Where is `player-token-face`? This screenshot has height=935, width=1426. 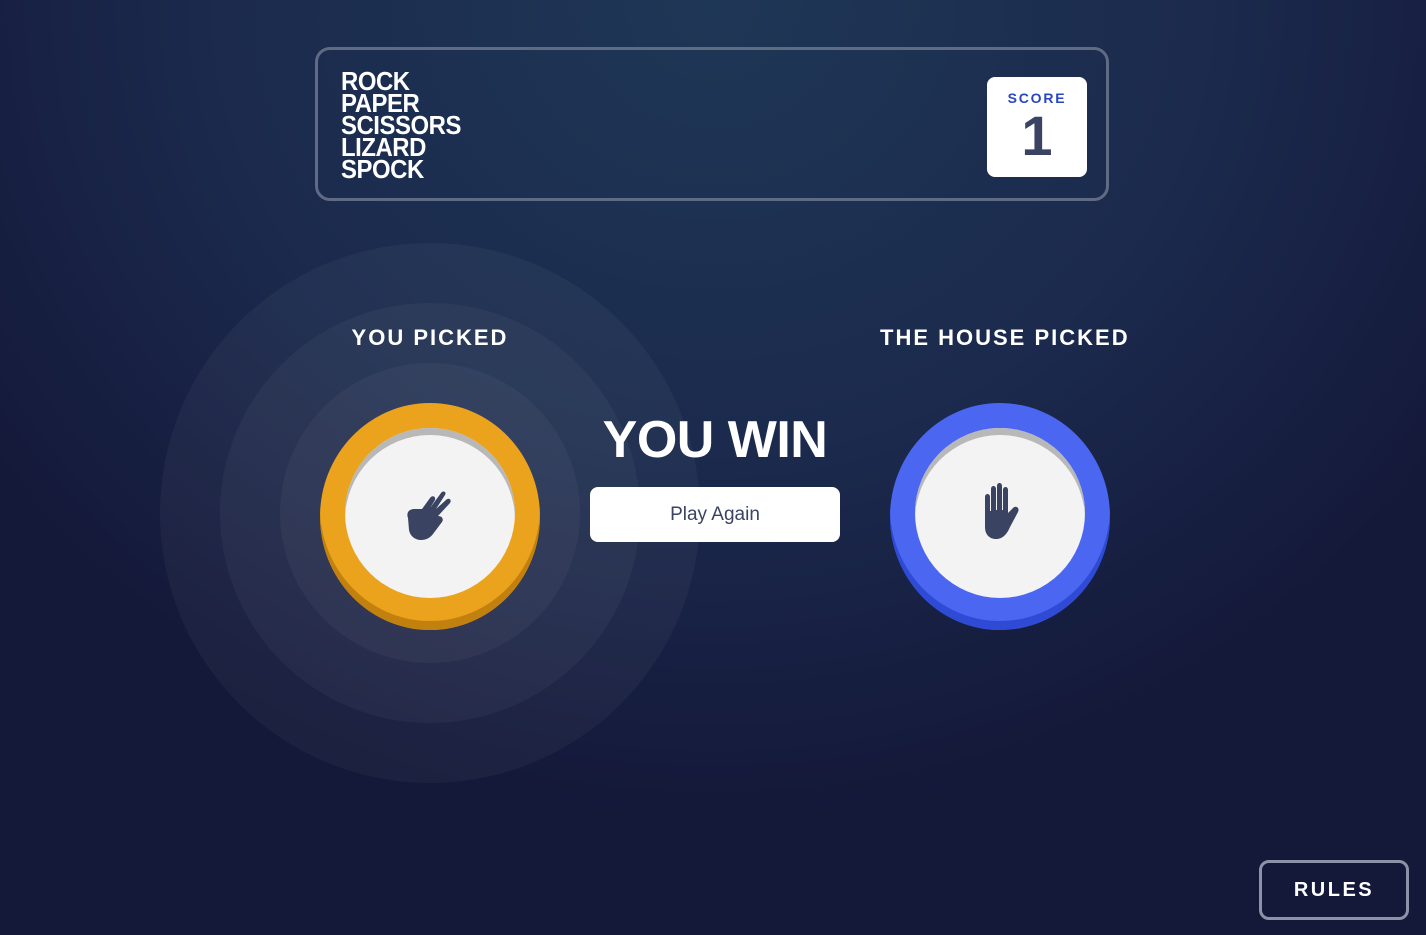 player-token-face is located at coordinates (430, 513).